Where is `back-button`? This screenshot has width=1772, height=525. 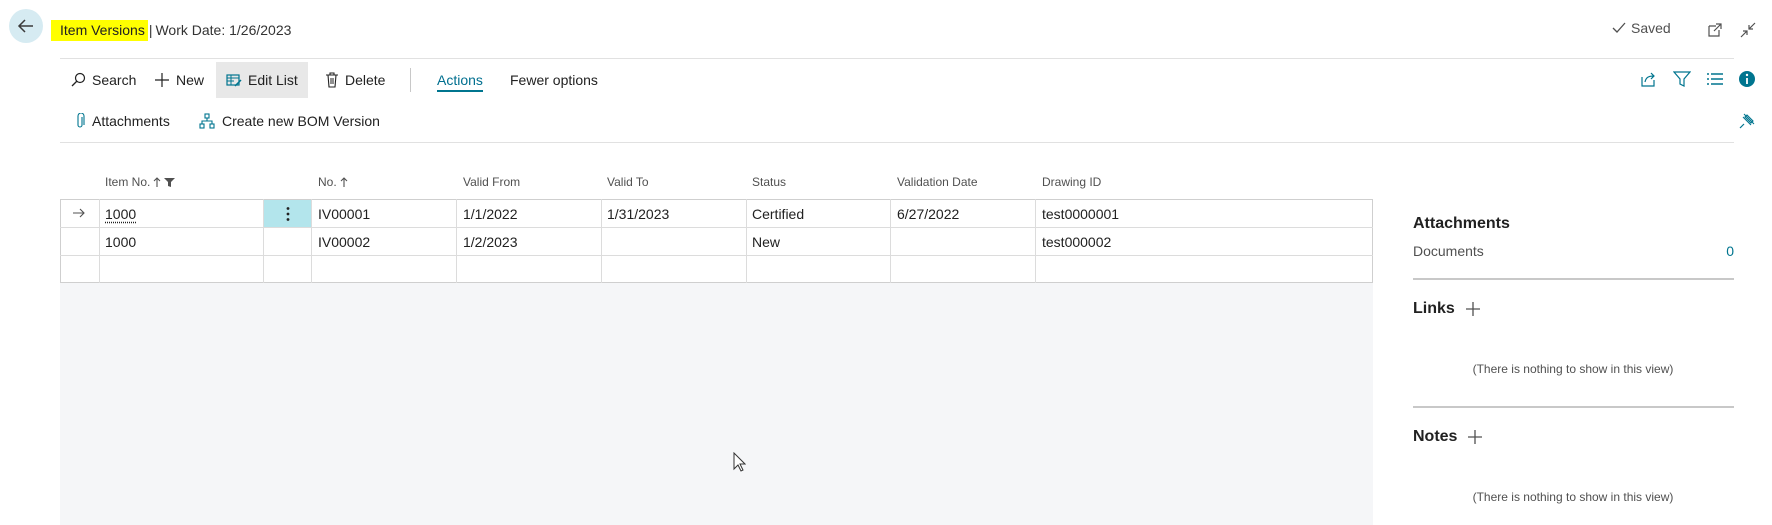
back-button is located at coordinates (26, 26).